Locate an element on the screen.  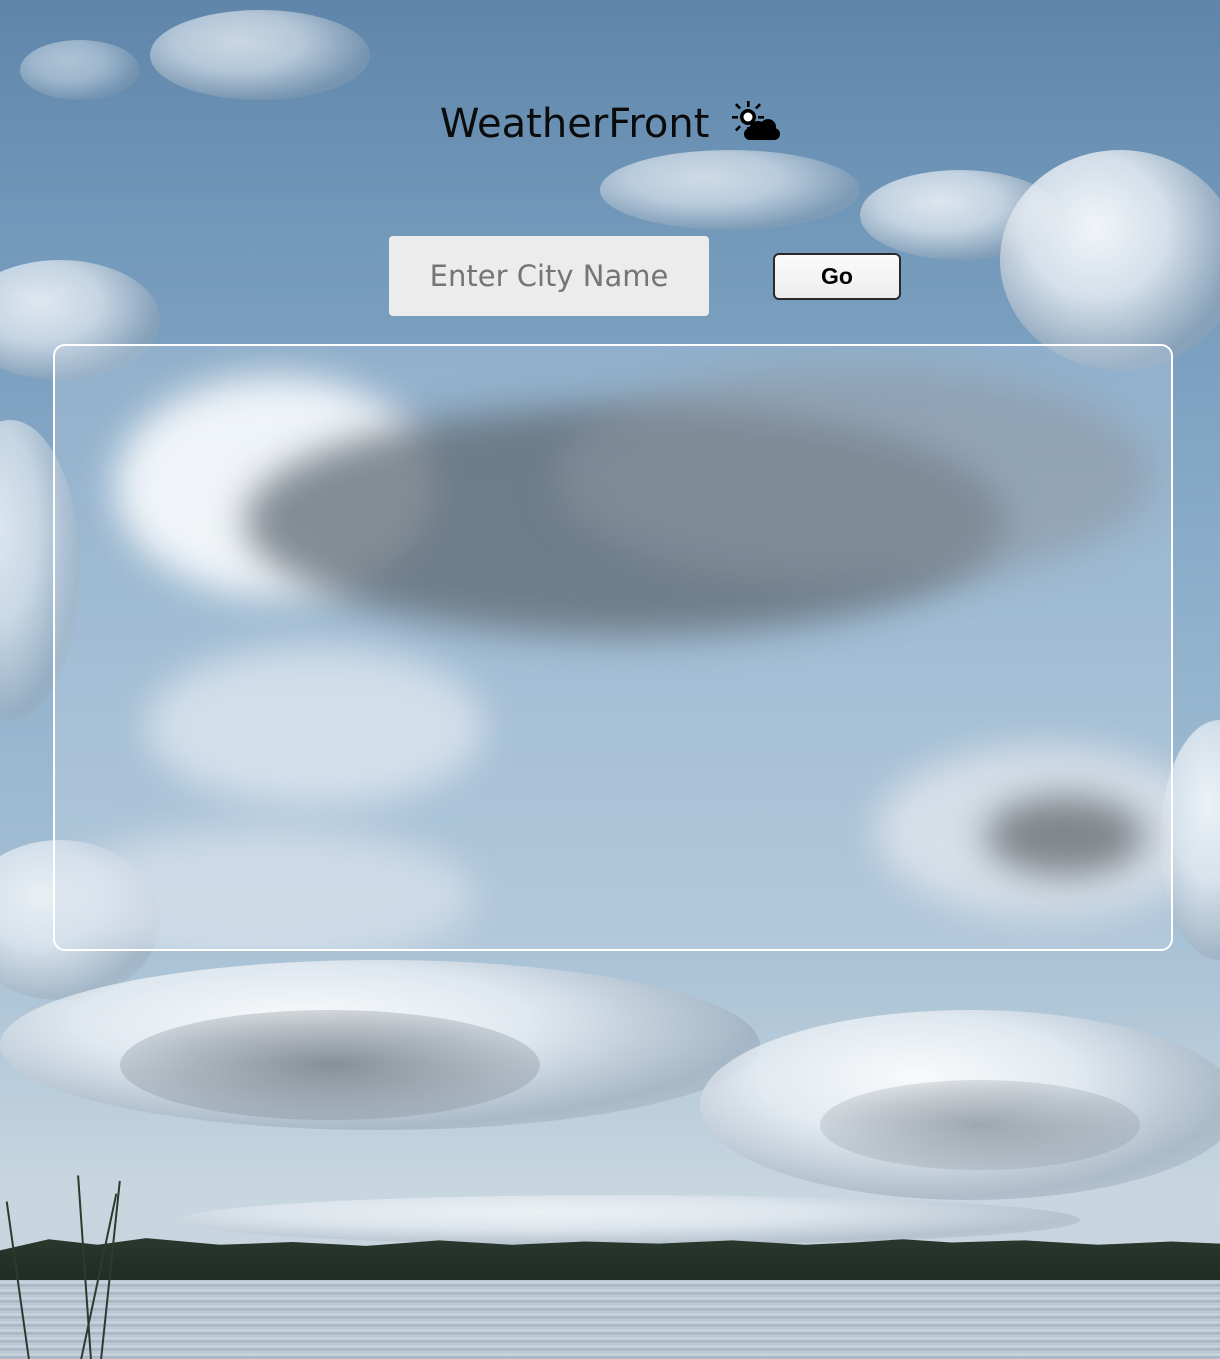
app-title: WeatherFront is located at coordinates (574, 124).